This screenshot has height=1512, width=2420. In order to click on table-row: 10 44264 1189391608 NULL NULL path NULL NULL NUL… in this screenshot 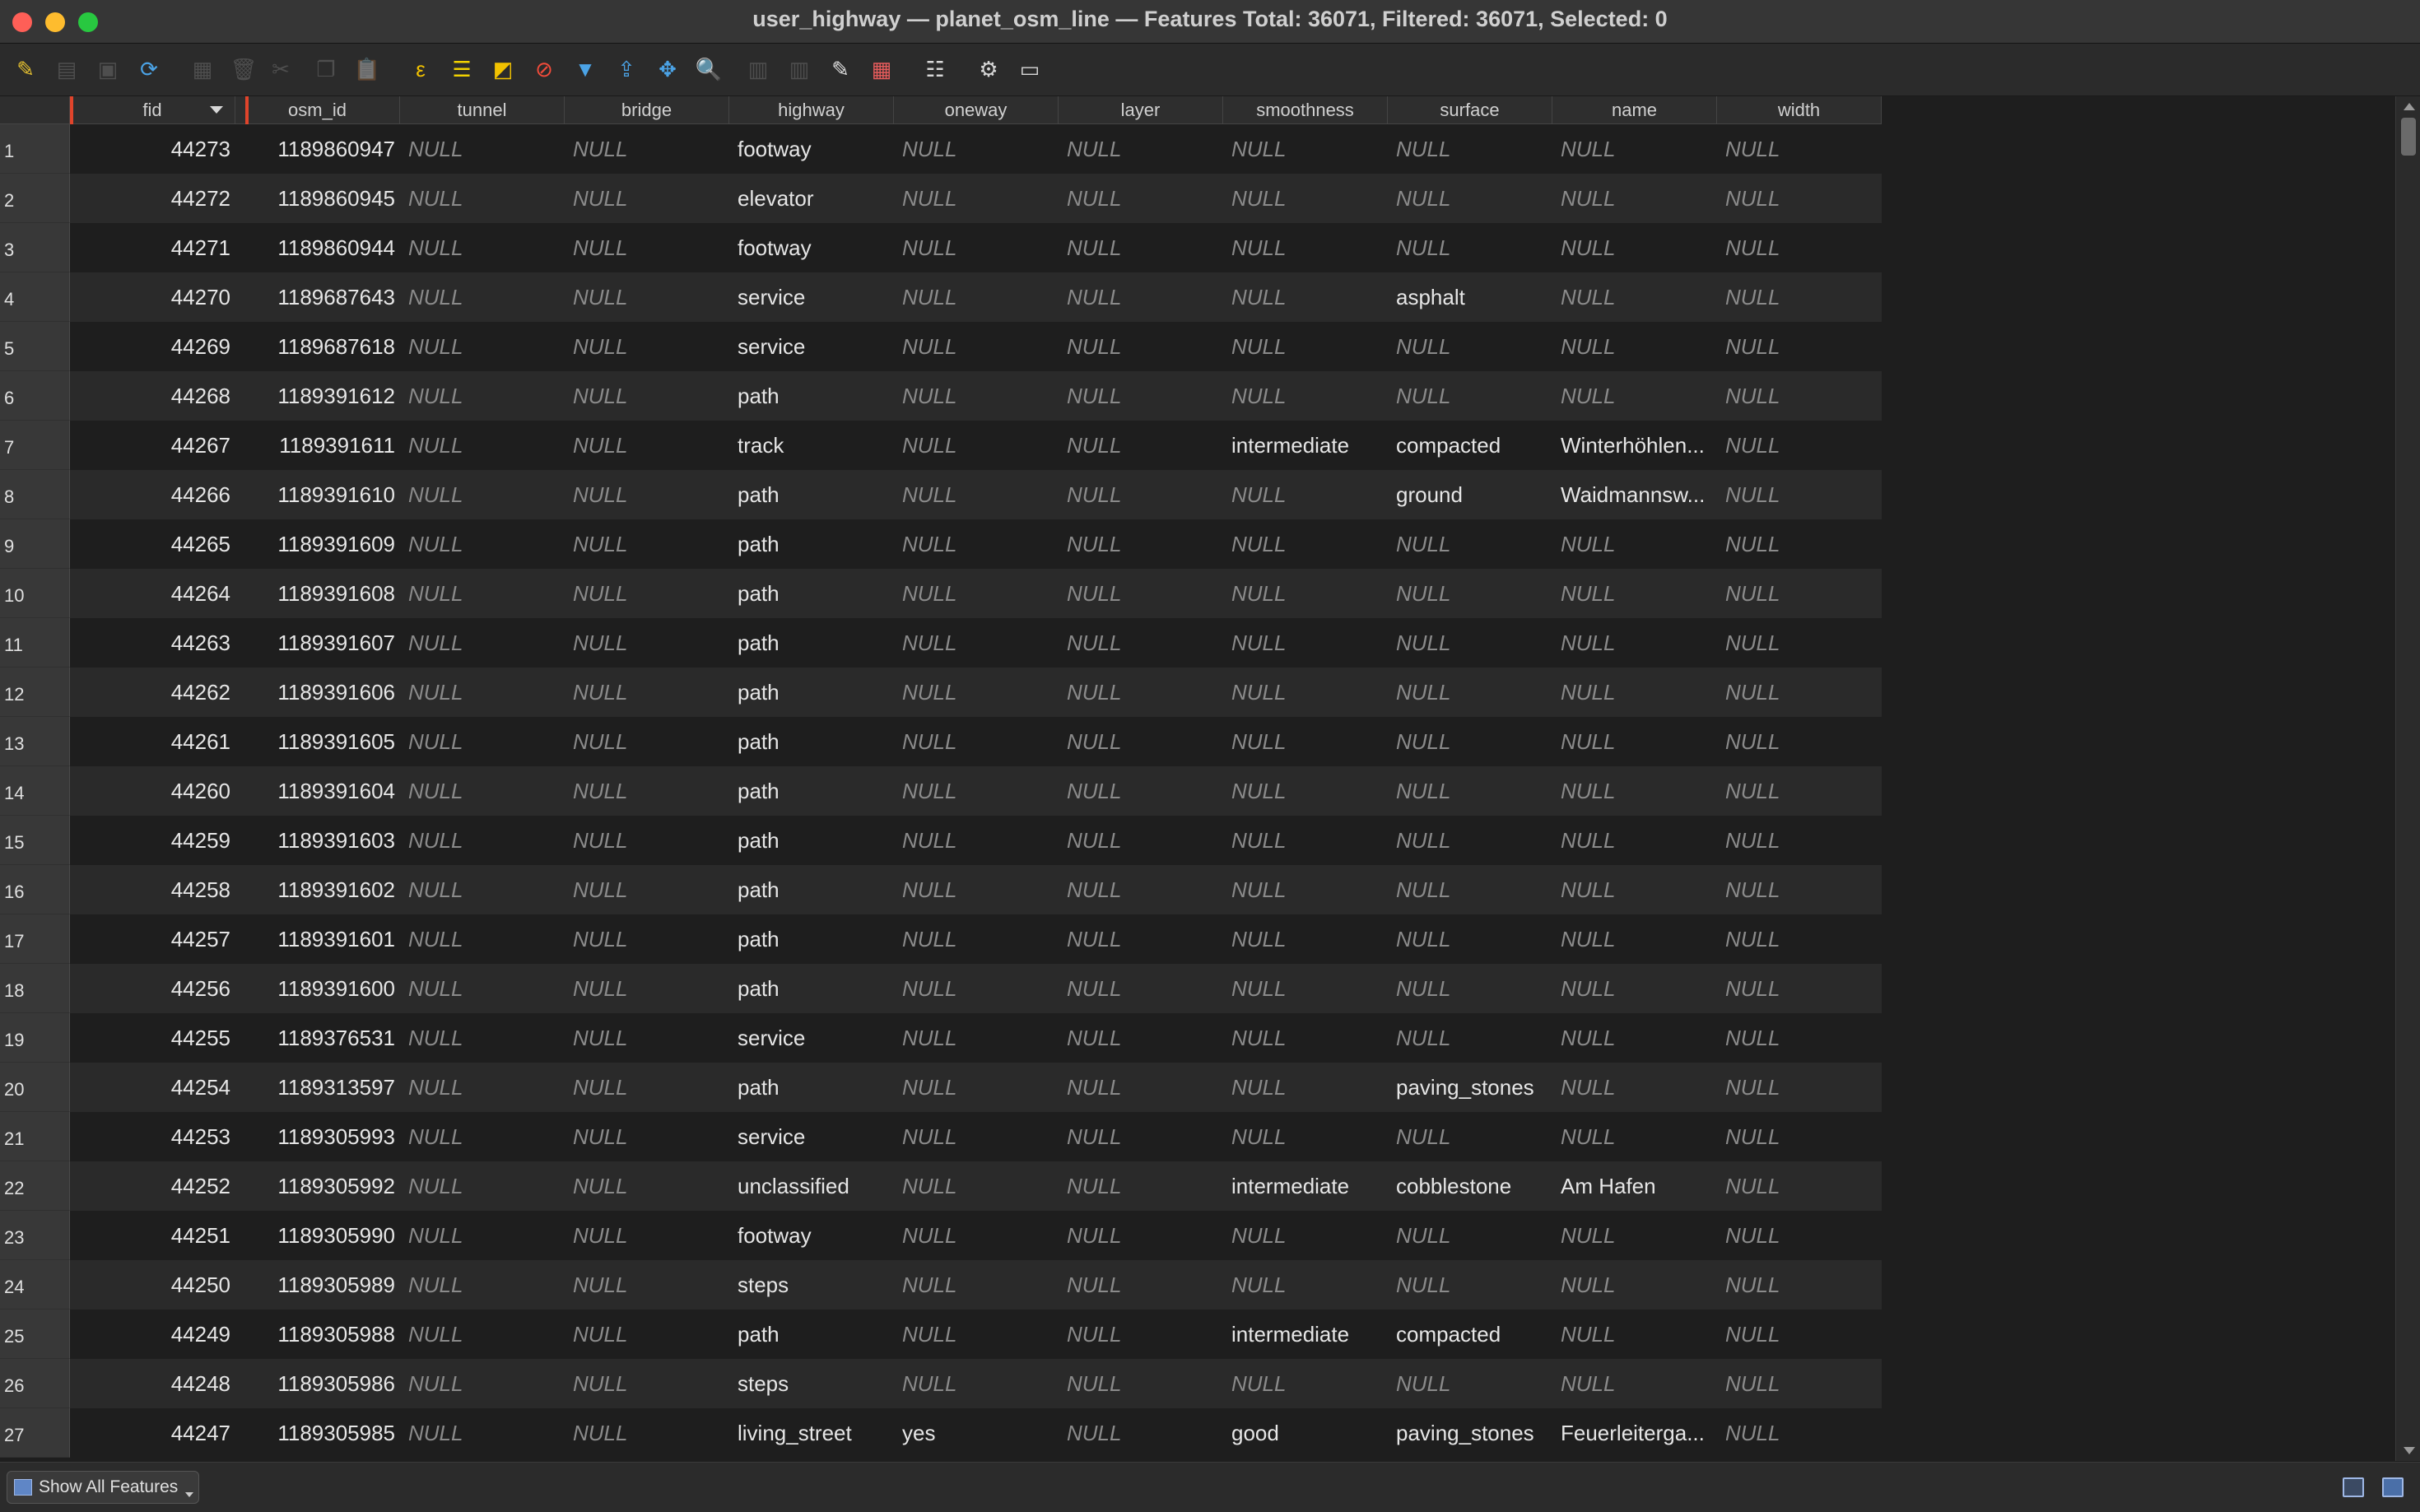, I will do `click(941, 593)`.